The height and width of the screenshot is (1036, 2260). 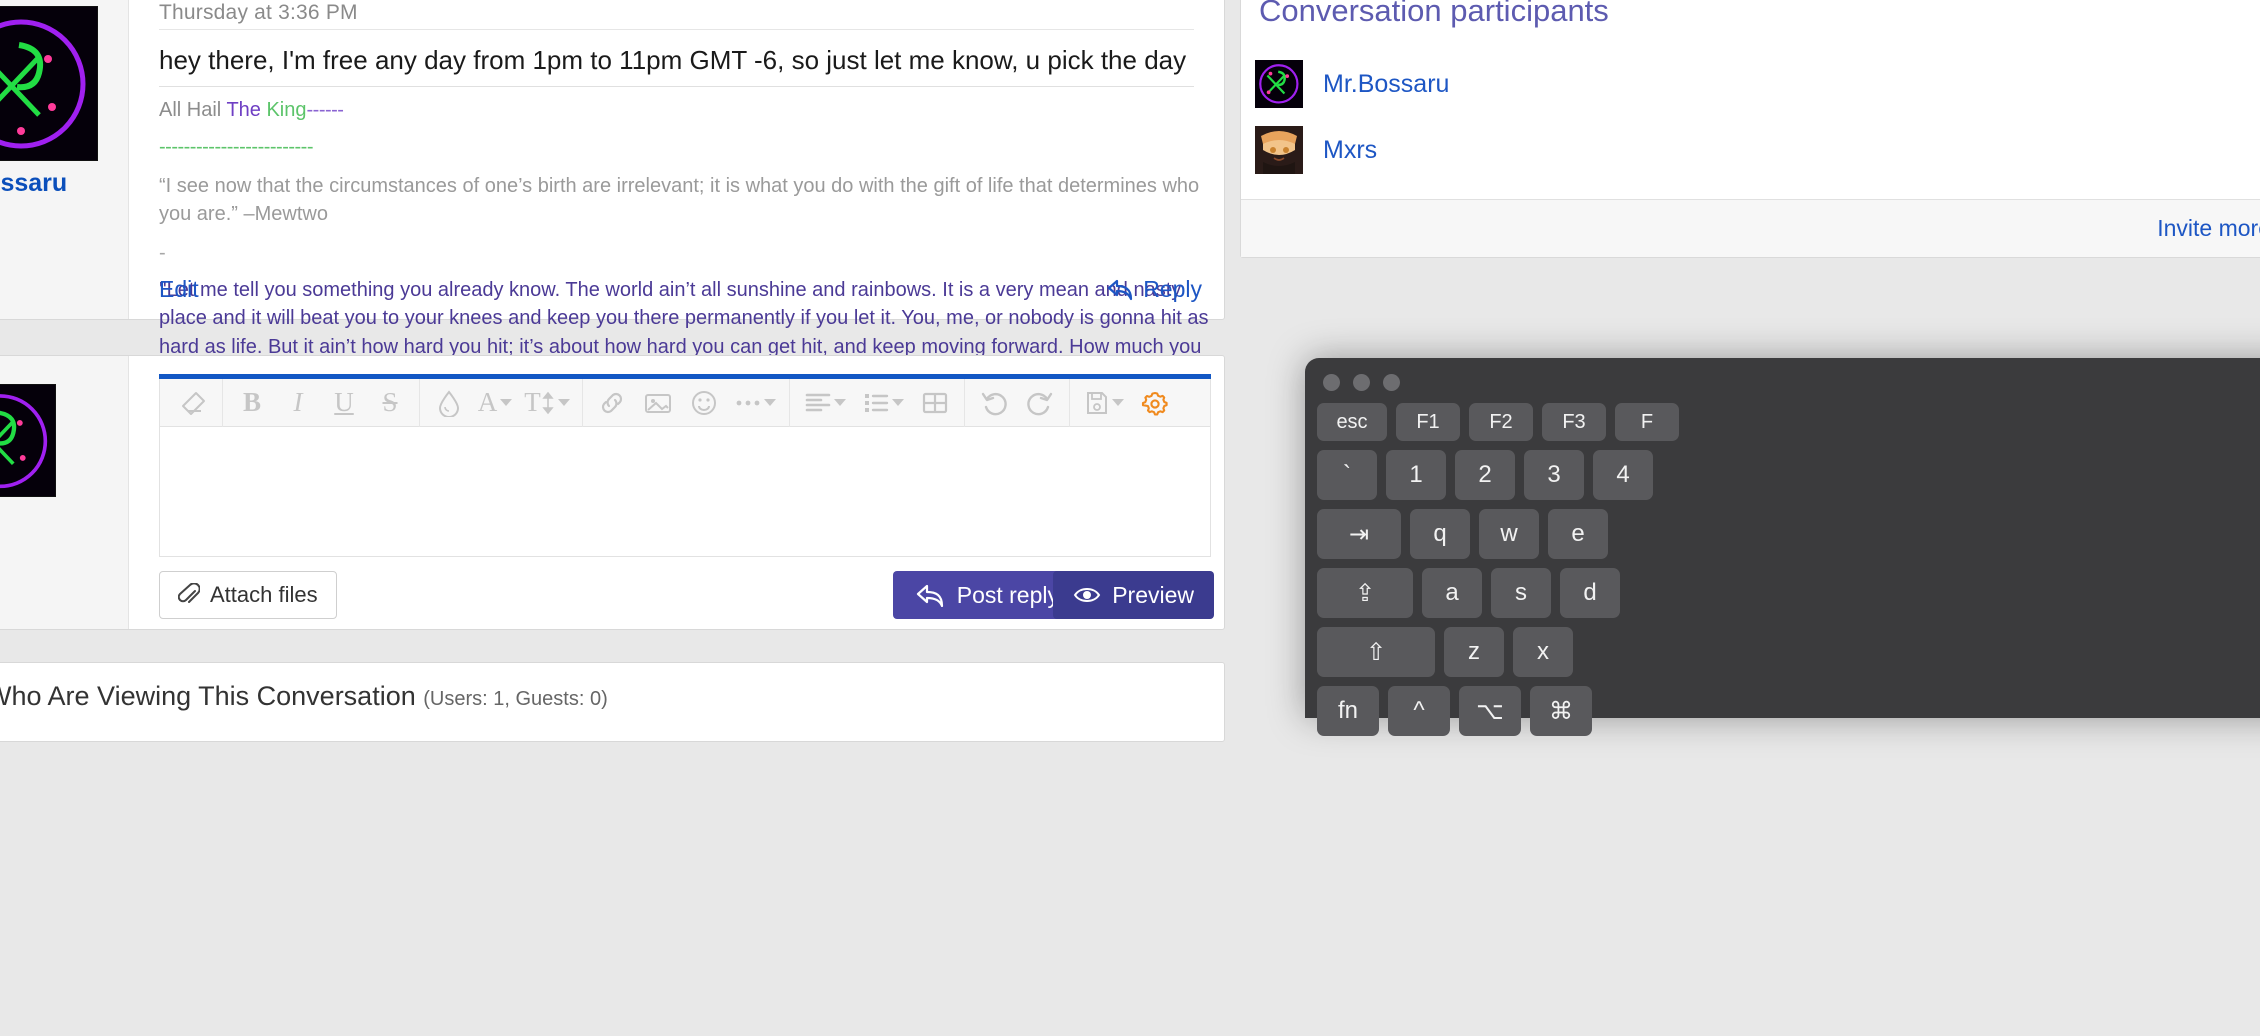 I want to click on viewing-title-text: ers Who Are Viewing This Conversation, so click(x=208, y=696).